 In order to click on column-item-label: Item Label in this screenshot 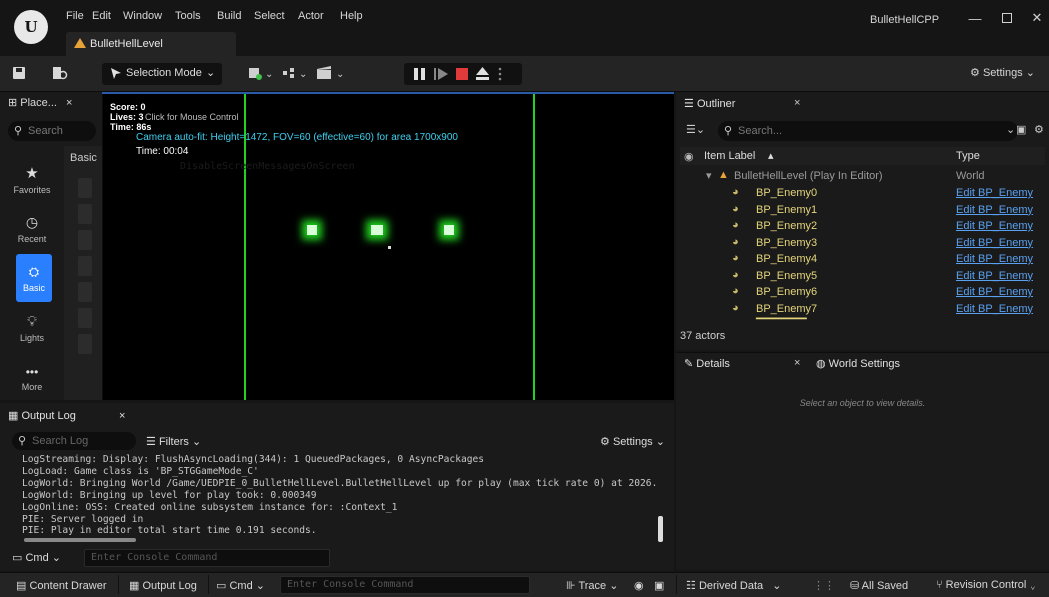, I will do `click(729, 156)`.